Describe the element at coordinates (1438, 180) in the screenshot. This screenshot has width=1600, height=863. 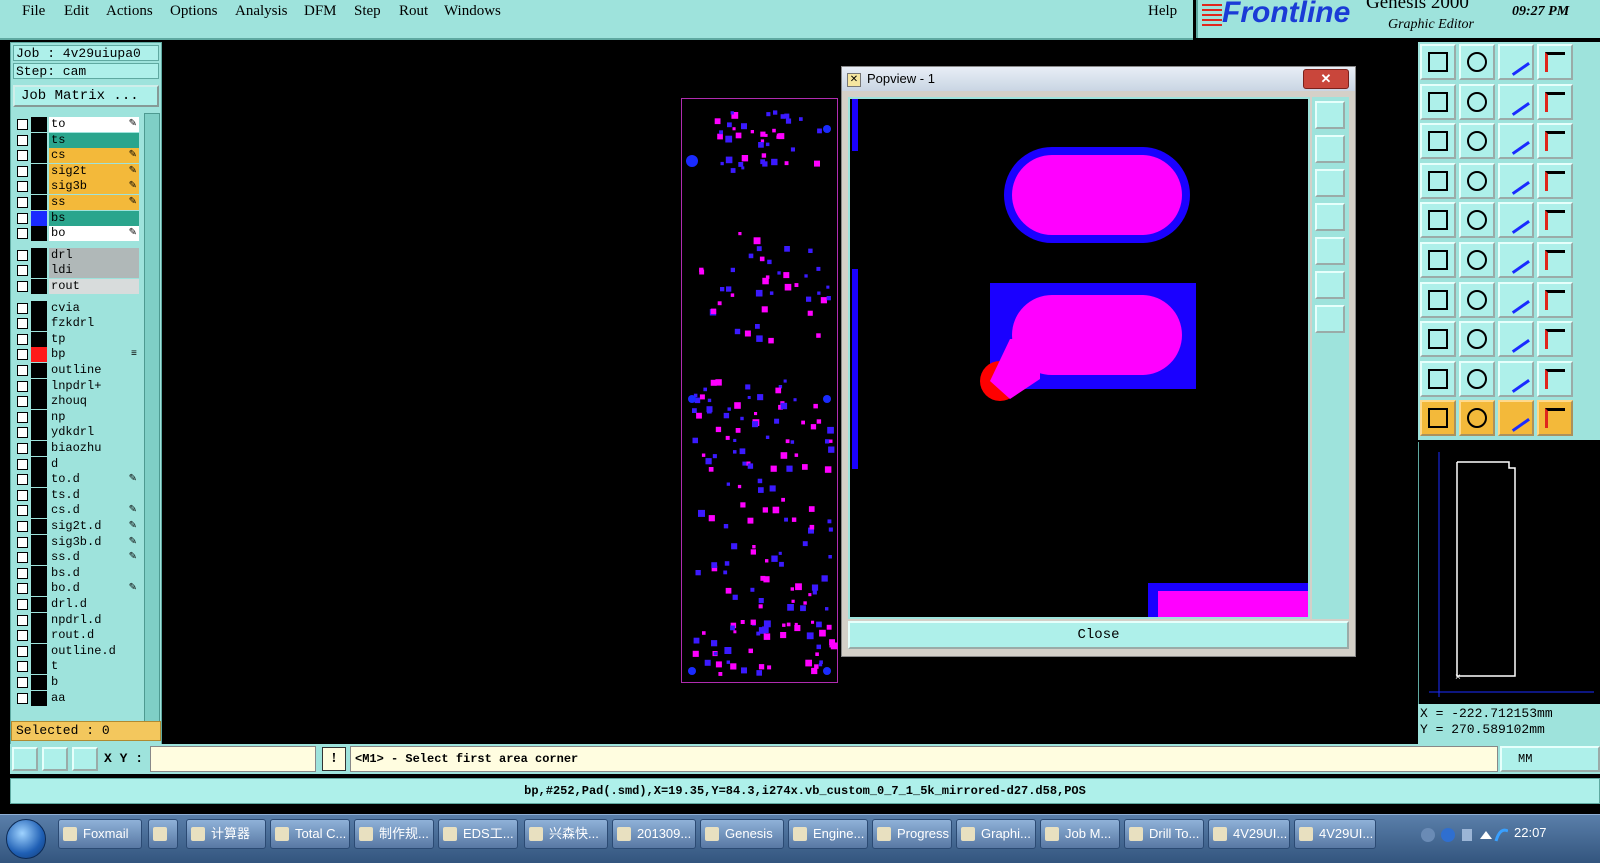
I see `snap-button` at that location.